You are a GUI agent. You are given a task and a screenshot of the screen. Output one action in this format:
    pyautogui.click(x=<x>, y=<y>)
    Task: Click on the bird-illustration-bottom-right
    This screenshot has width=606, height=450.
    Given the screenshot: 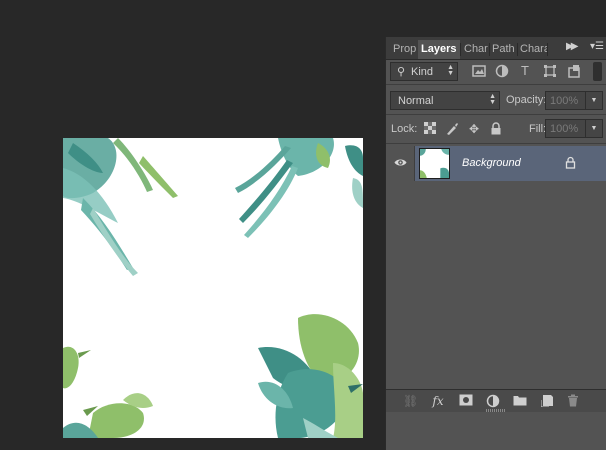 What is the action you would take?
    pyautogui.click(x=310, y=376)
    